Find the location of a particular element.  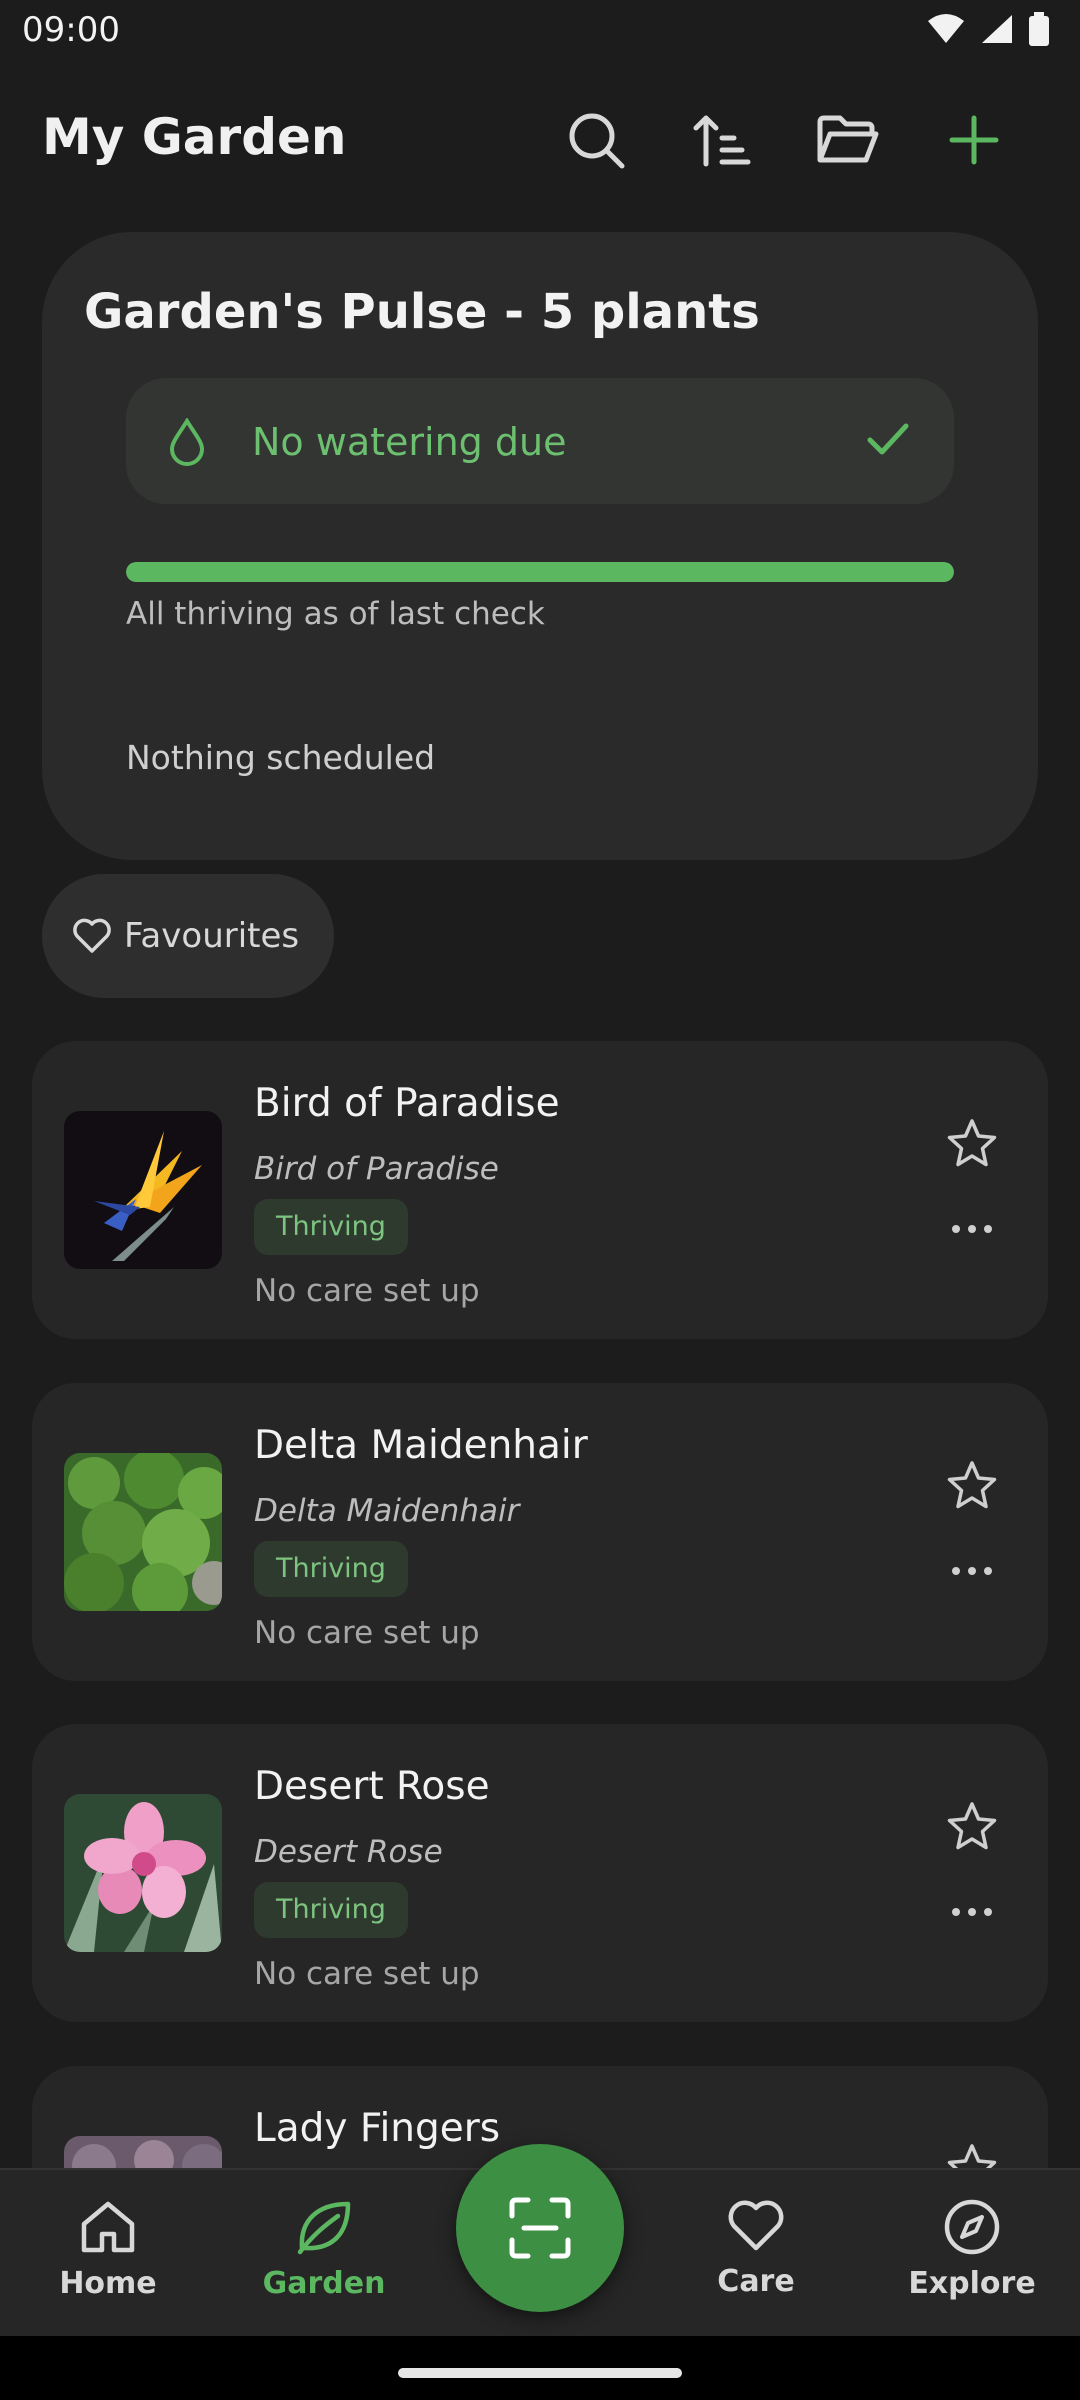

health-progress-fill is located at coordinates (540, 572).